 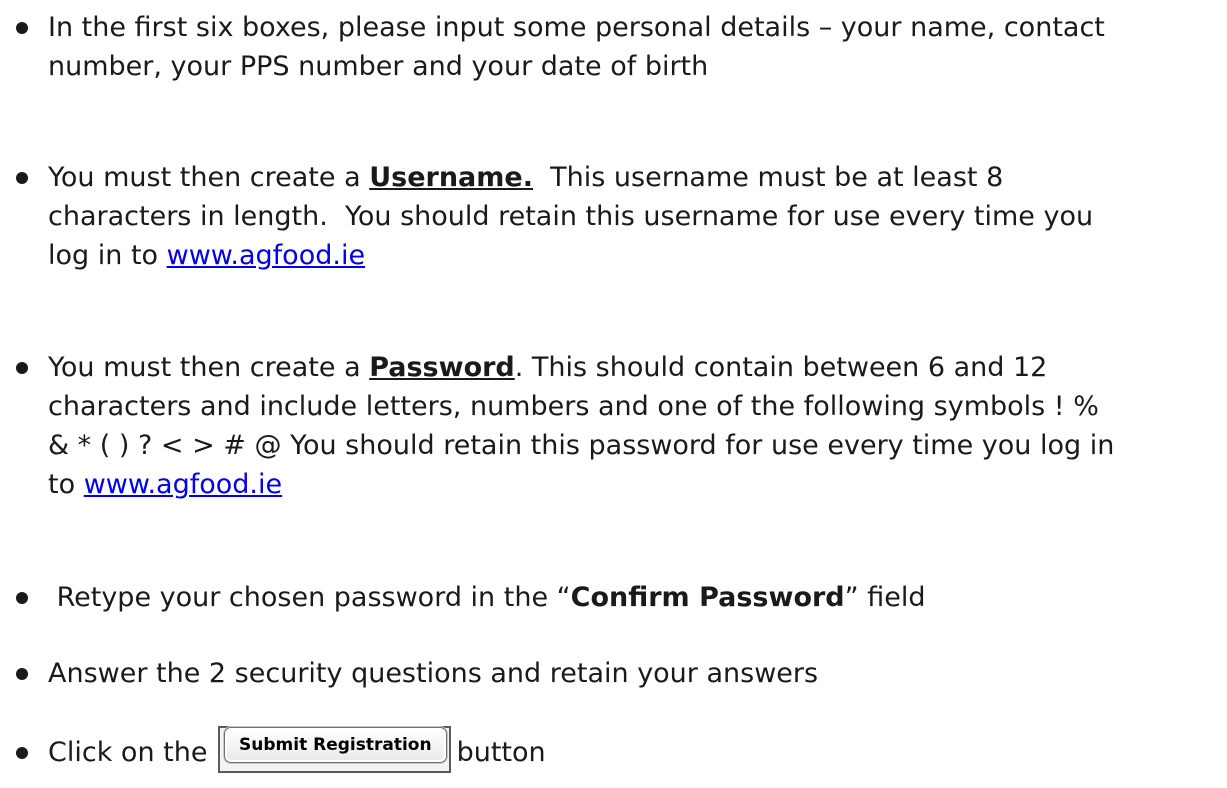 I want to click on confirm-password-emphasis: Confirm Password, so click(x=707, y=597).